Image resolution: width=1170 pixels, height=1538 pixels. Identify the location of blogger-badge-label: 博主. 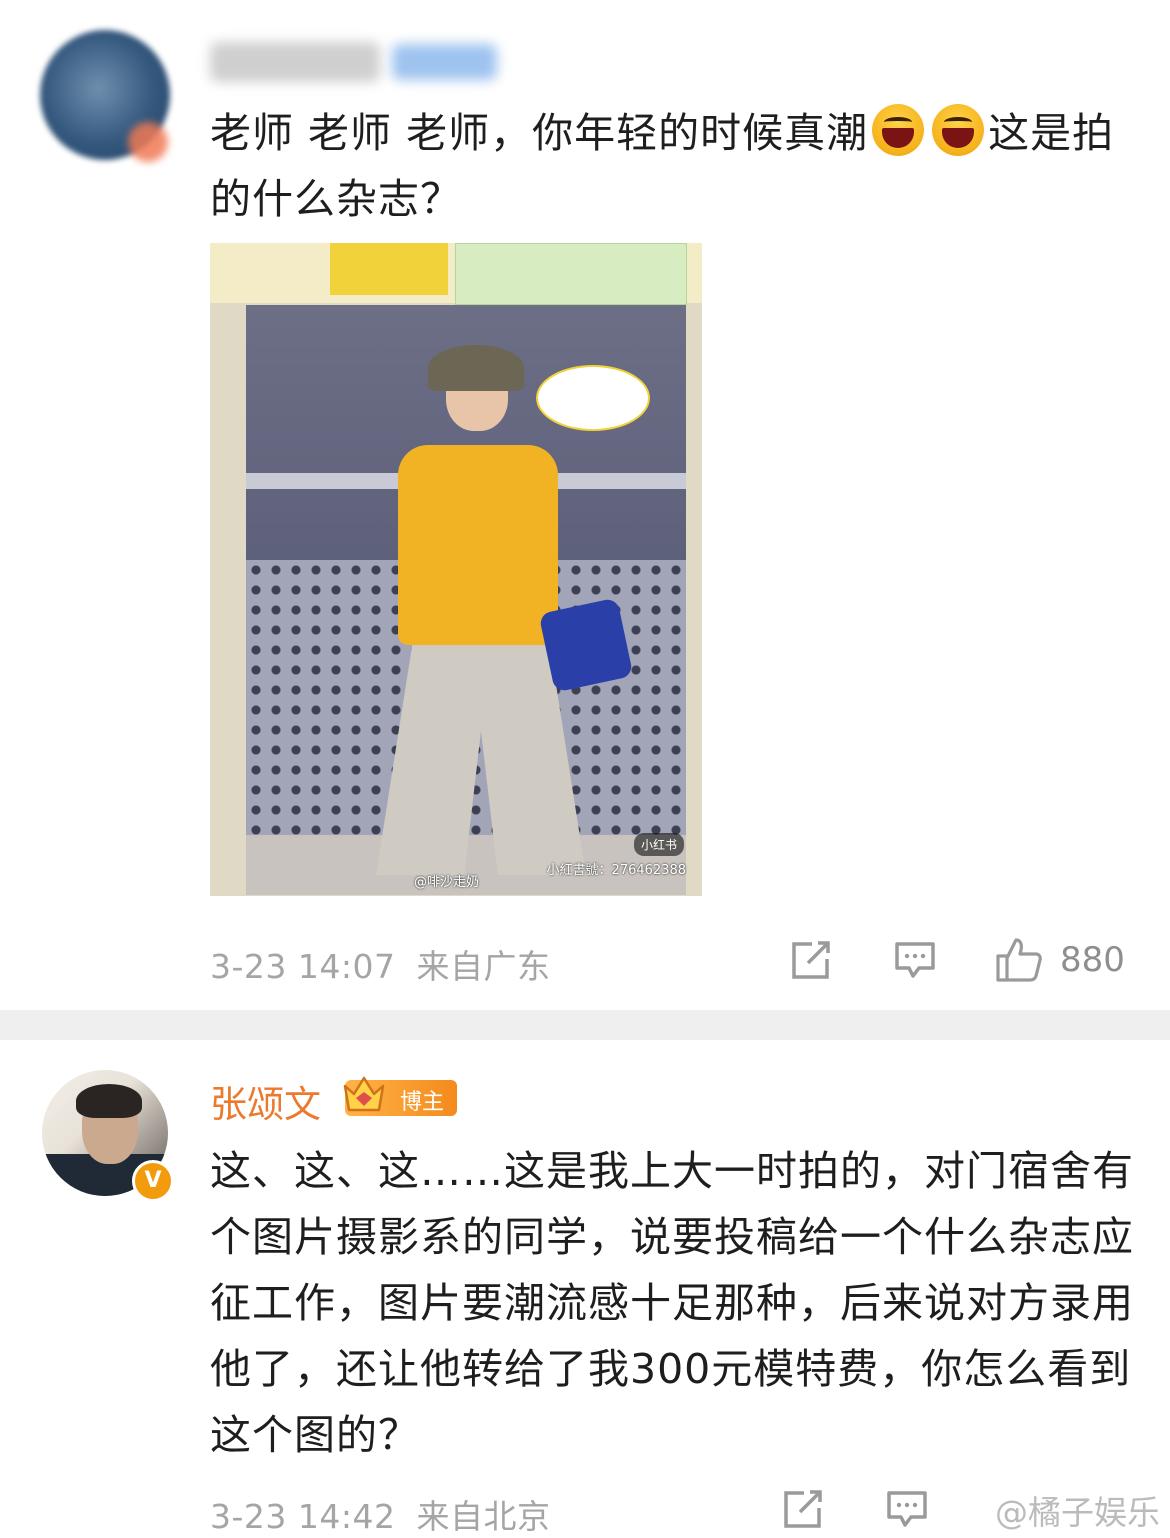
(422, 1102).